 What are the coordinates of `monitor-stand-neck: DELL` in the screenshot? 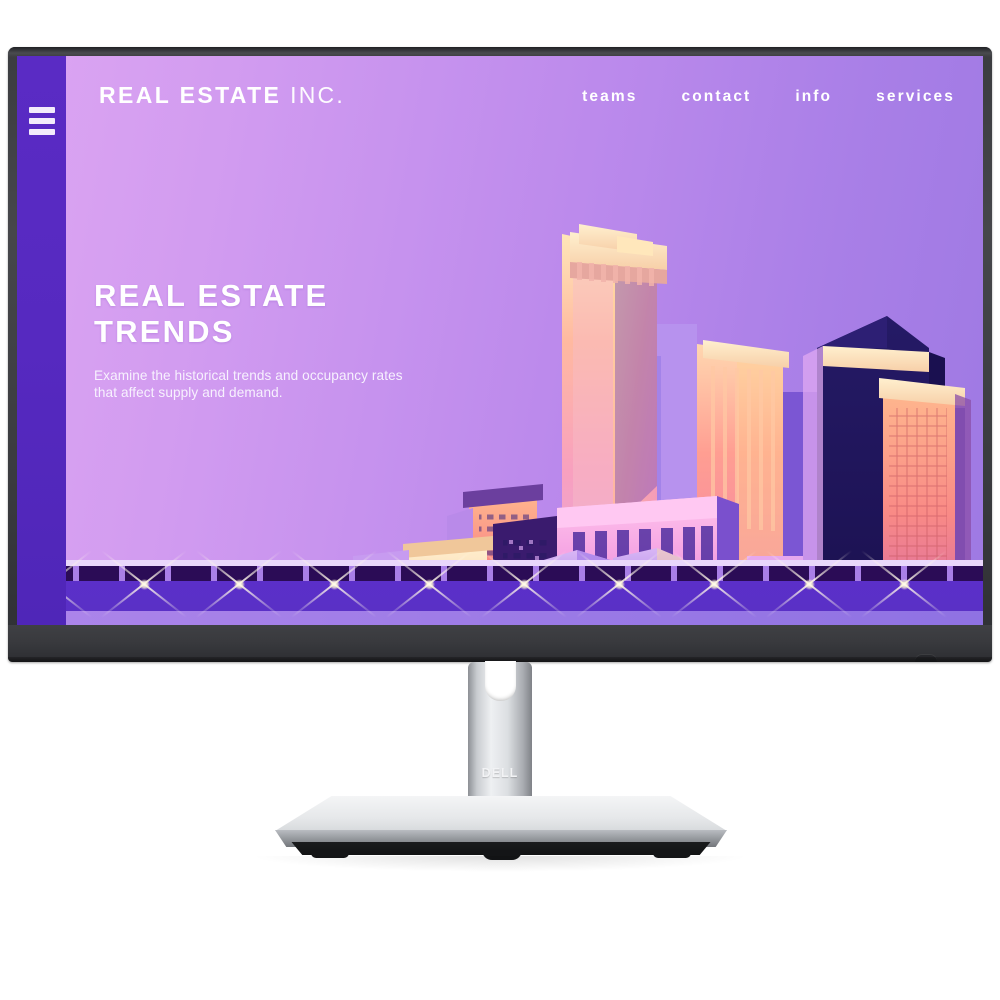 It's located at (500, 738).